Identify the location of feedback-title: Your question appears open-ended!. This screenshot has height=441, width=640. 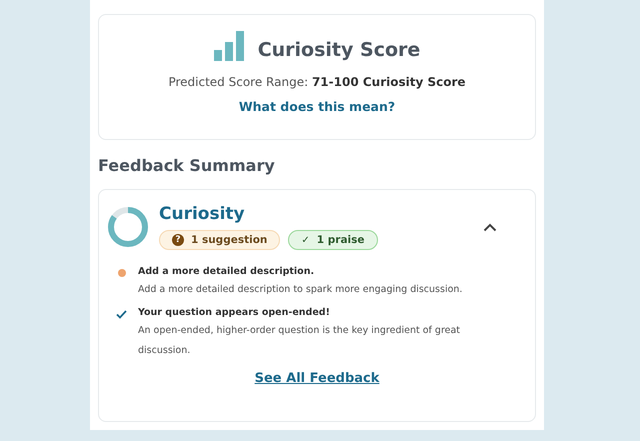
(234, 312).